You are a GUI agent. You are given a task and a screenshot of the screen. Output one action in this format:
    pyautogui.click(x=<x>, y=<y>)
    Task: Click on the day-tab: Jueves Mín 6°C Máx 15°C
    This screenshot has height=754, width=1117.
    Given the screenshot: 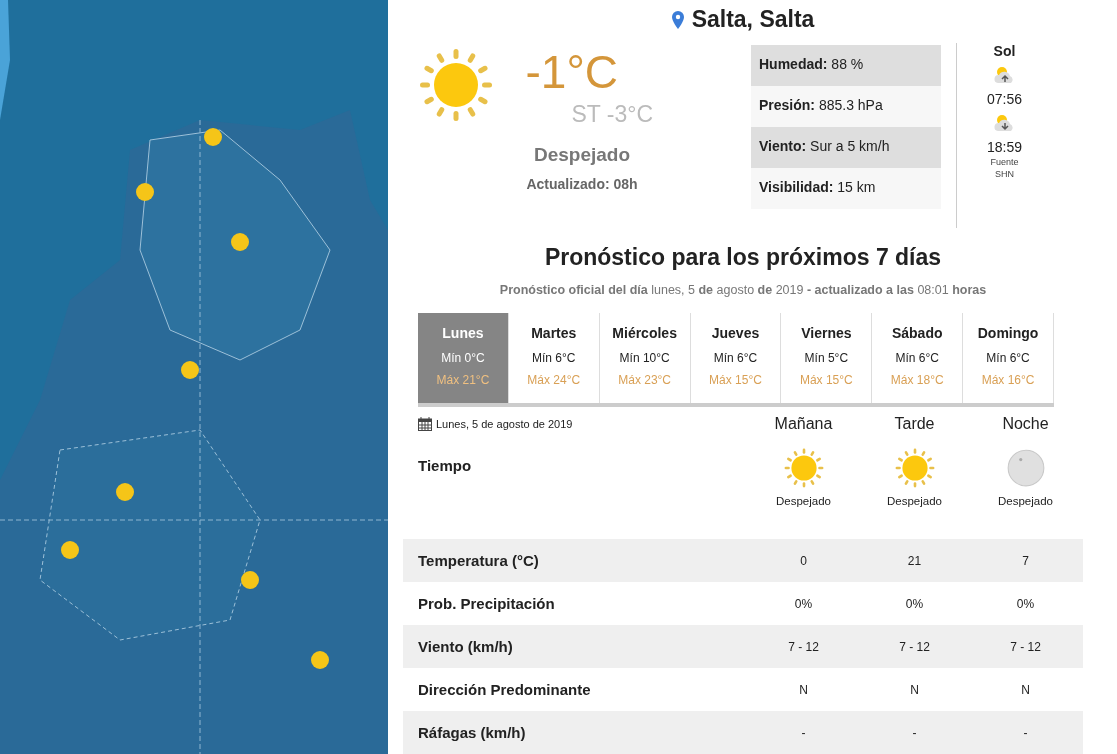 What is the action you would take?
    pyautogui.click(x=736, y=358)
    